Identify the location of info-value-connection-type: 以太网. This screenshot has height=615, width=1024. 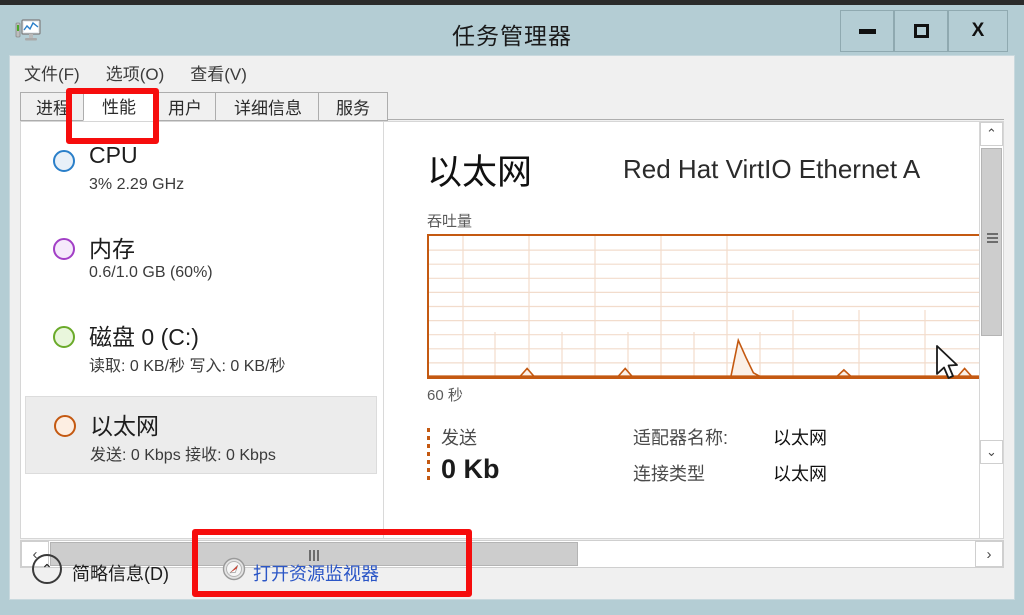
(800, 474).